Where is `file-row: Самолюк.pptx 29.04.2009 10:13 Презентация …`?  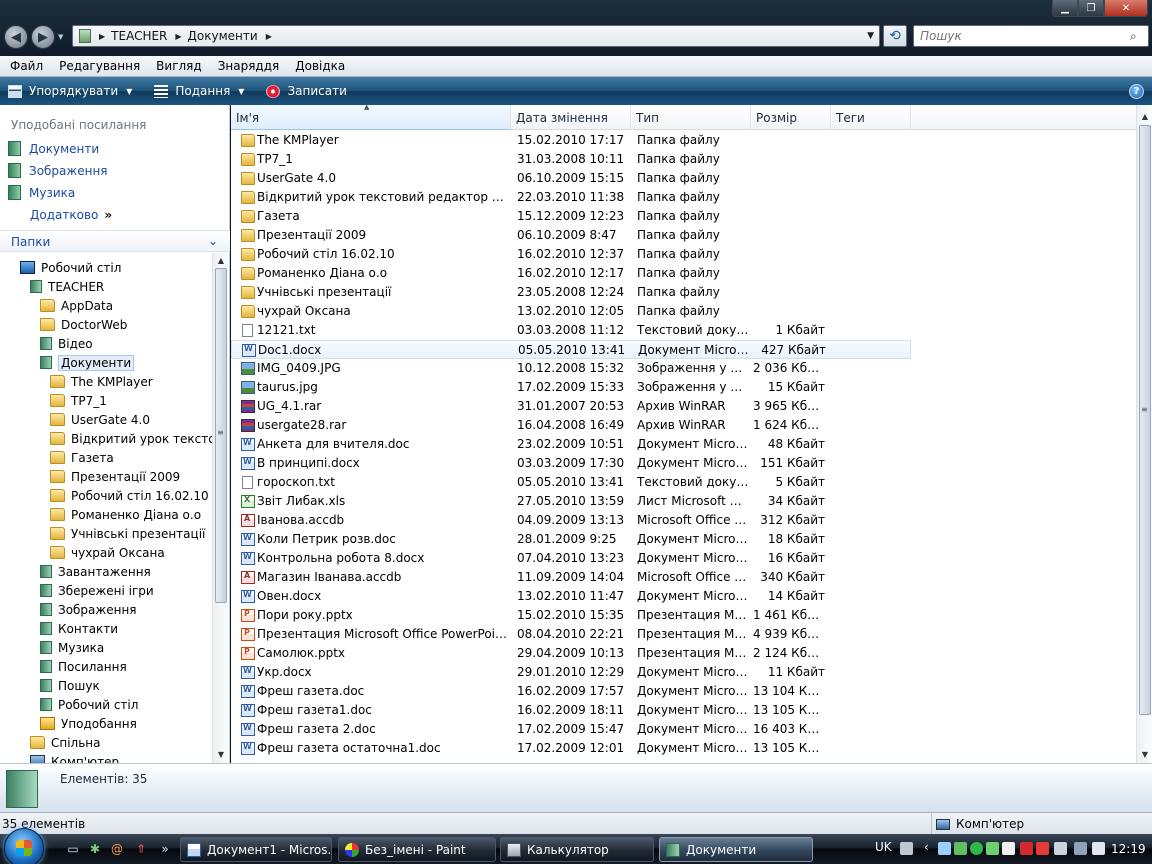 file-row: Самолюк.pptx 29.04.2009 10:13 Презентация … is located at coordinates (571, 653).